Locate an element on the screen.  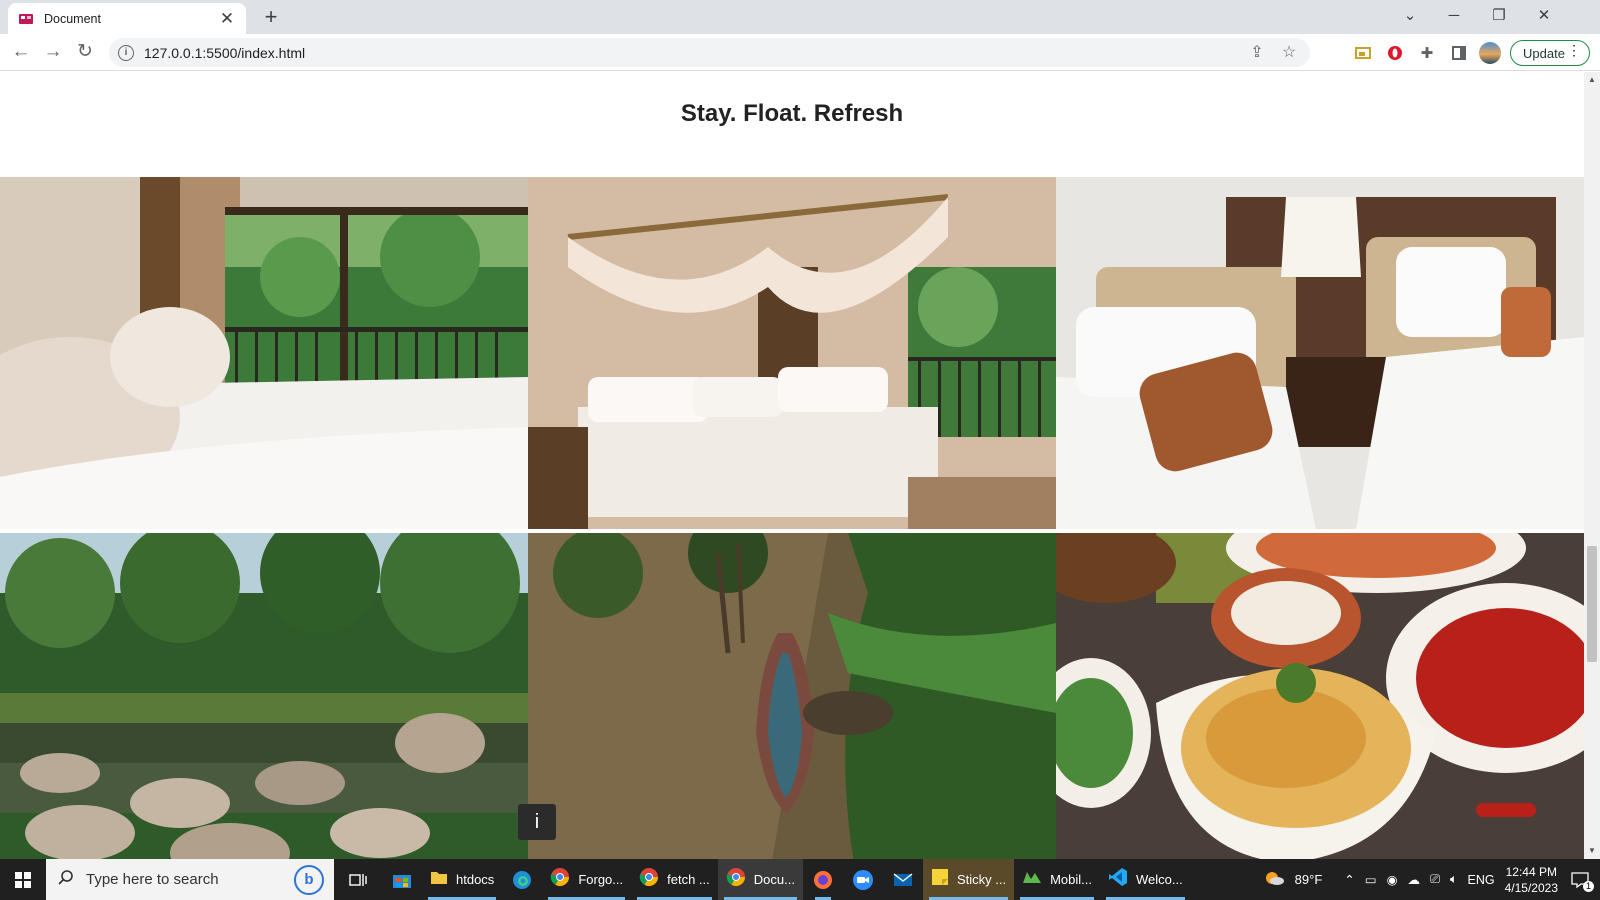
taskbar-clock: 12:44 PM 4/15/2023 is located at coordinates (1531, 880).